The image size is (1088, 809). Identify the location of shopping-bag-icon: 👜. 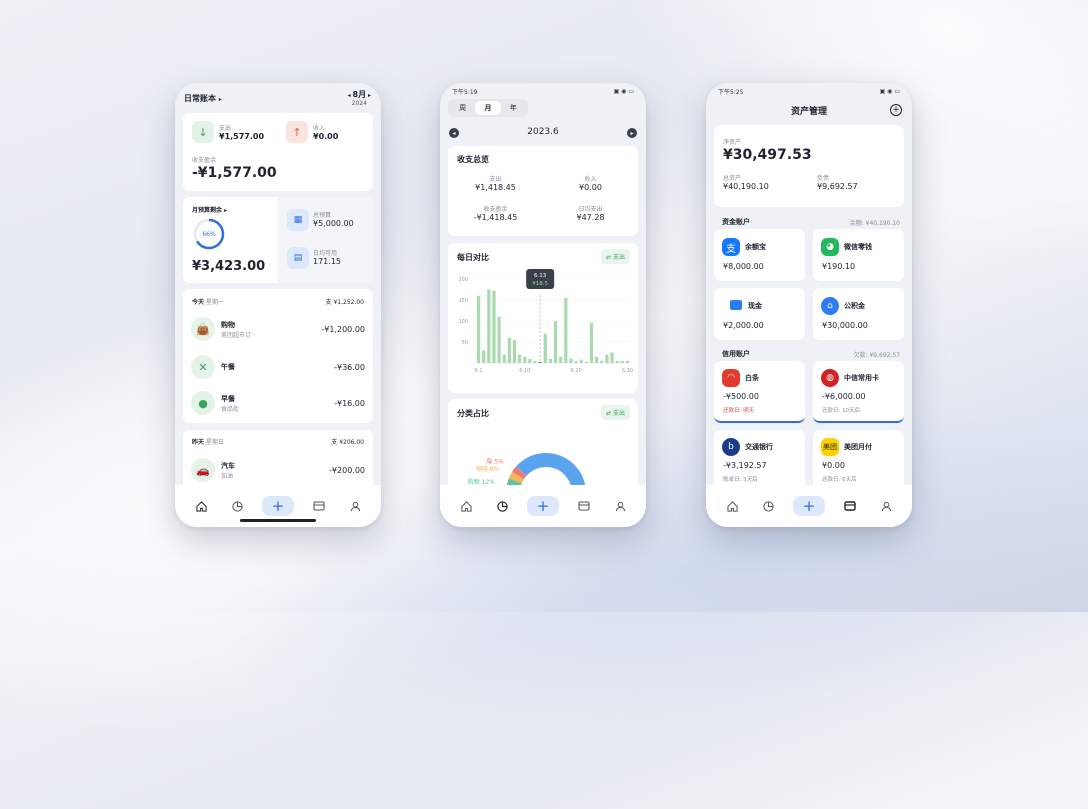
(203, 329).